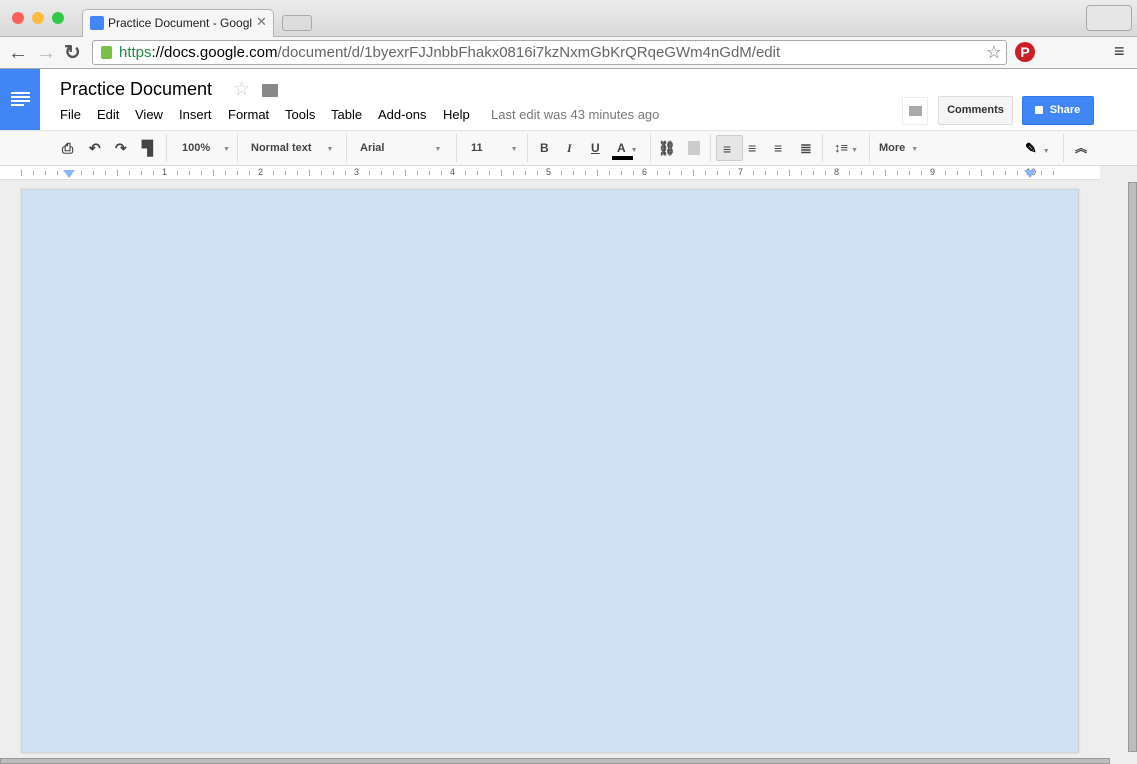 This screenshot has width=1137, height=764. I want to click on maximize-window-button, so click(58, 18).